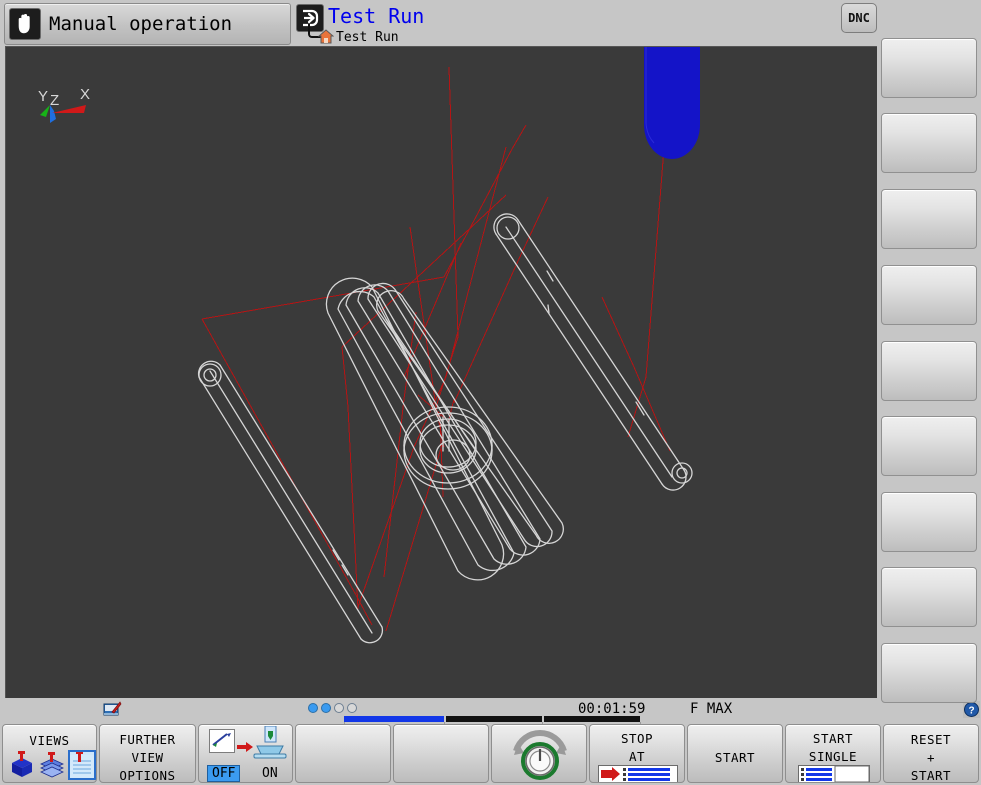 The width and height of the screenshot is (981, 785). I want to click on wireframe-view-icon, so click(82, 765).